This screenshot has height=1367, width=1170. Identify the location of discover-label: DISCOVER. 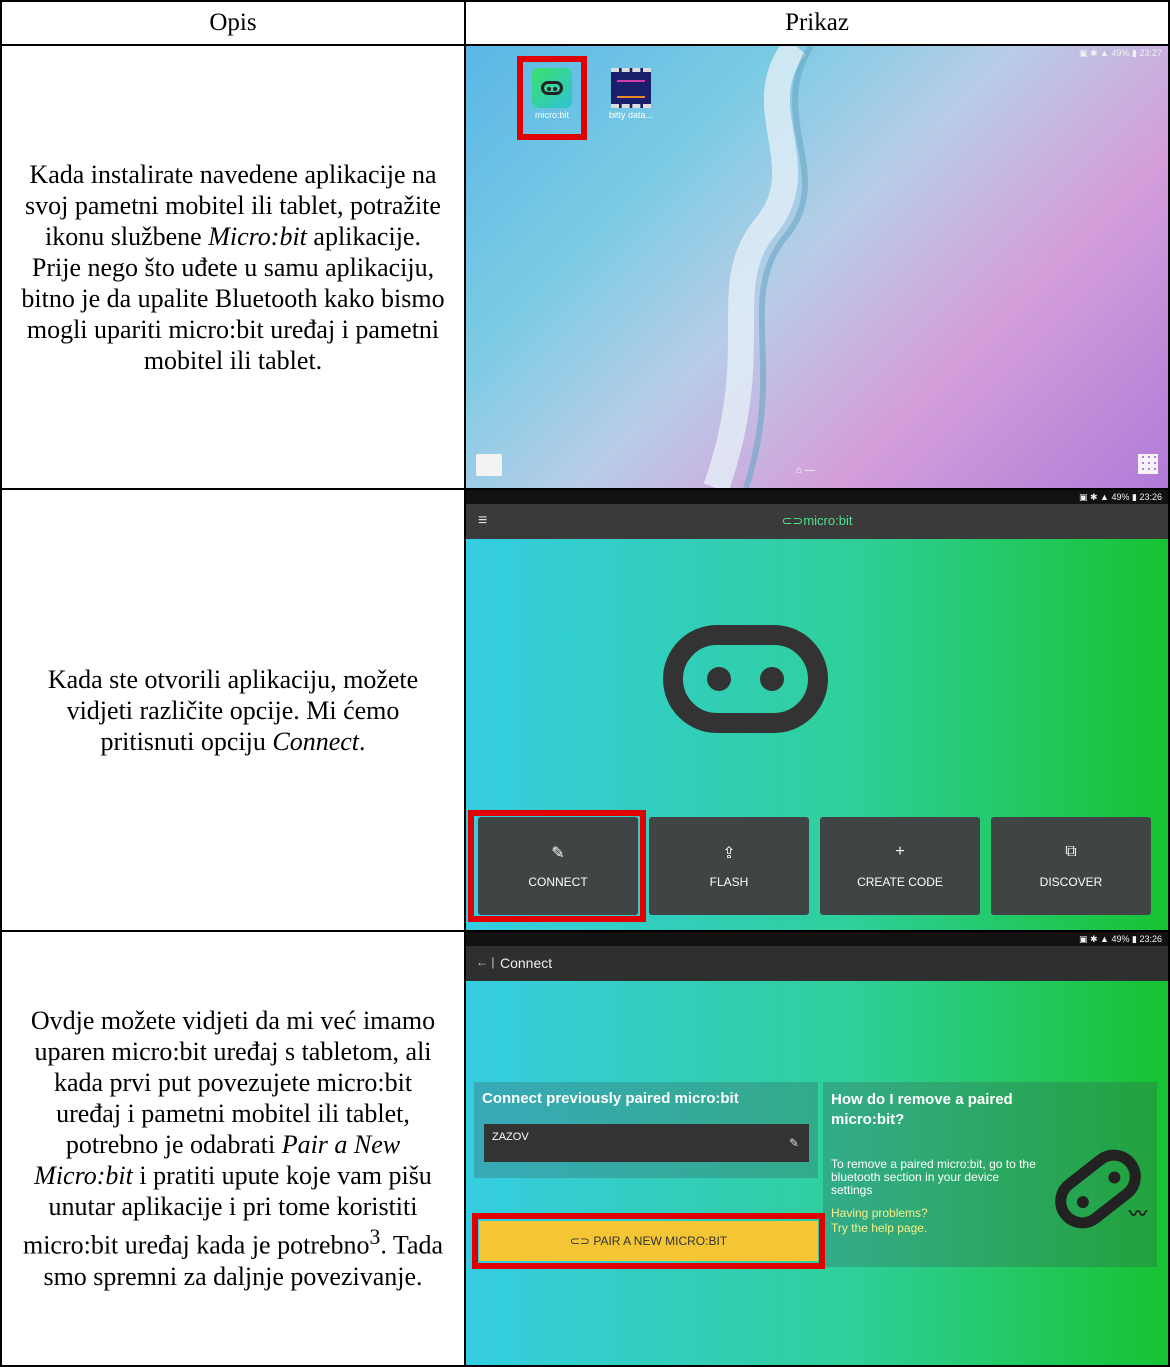
(1071, 882).